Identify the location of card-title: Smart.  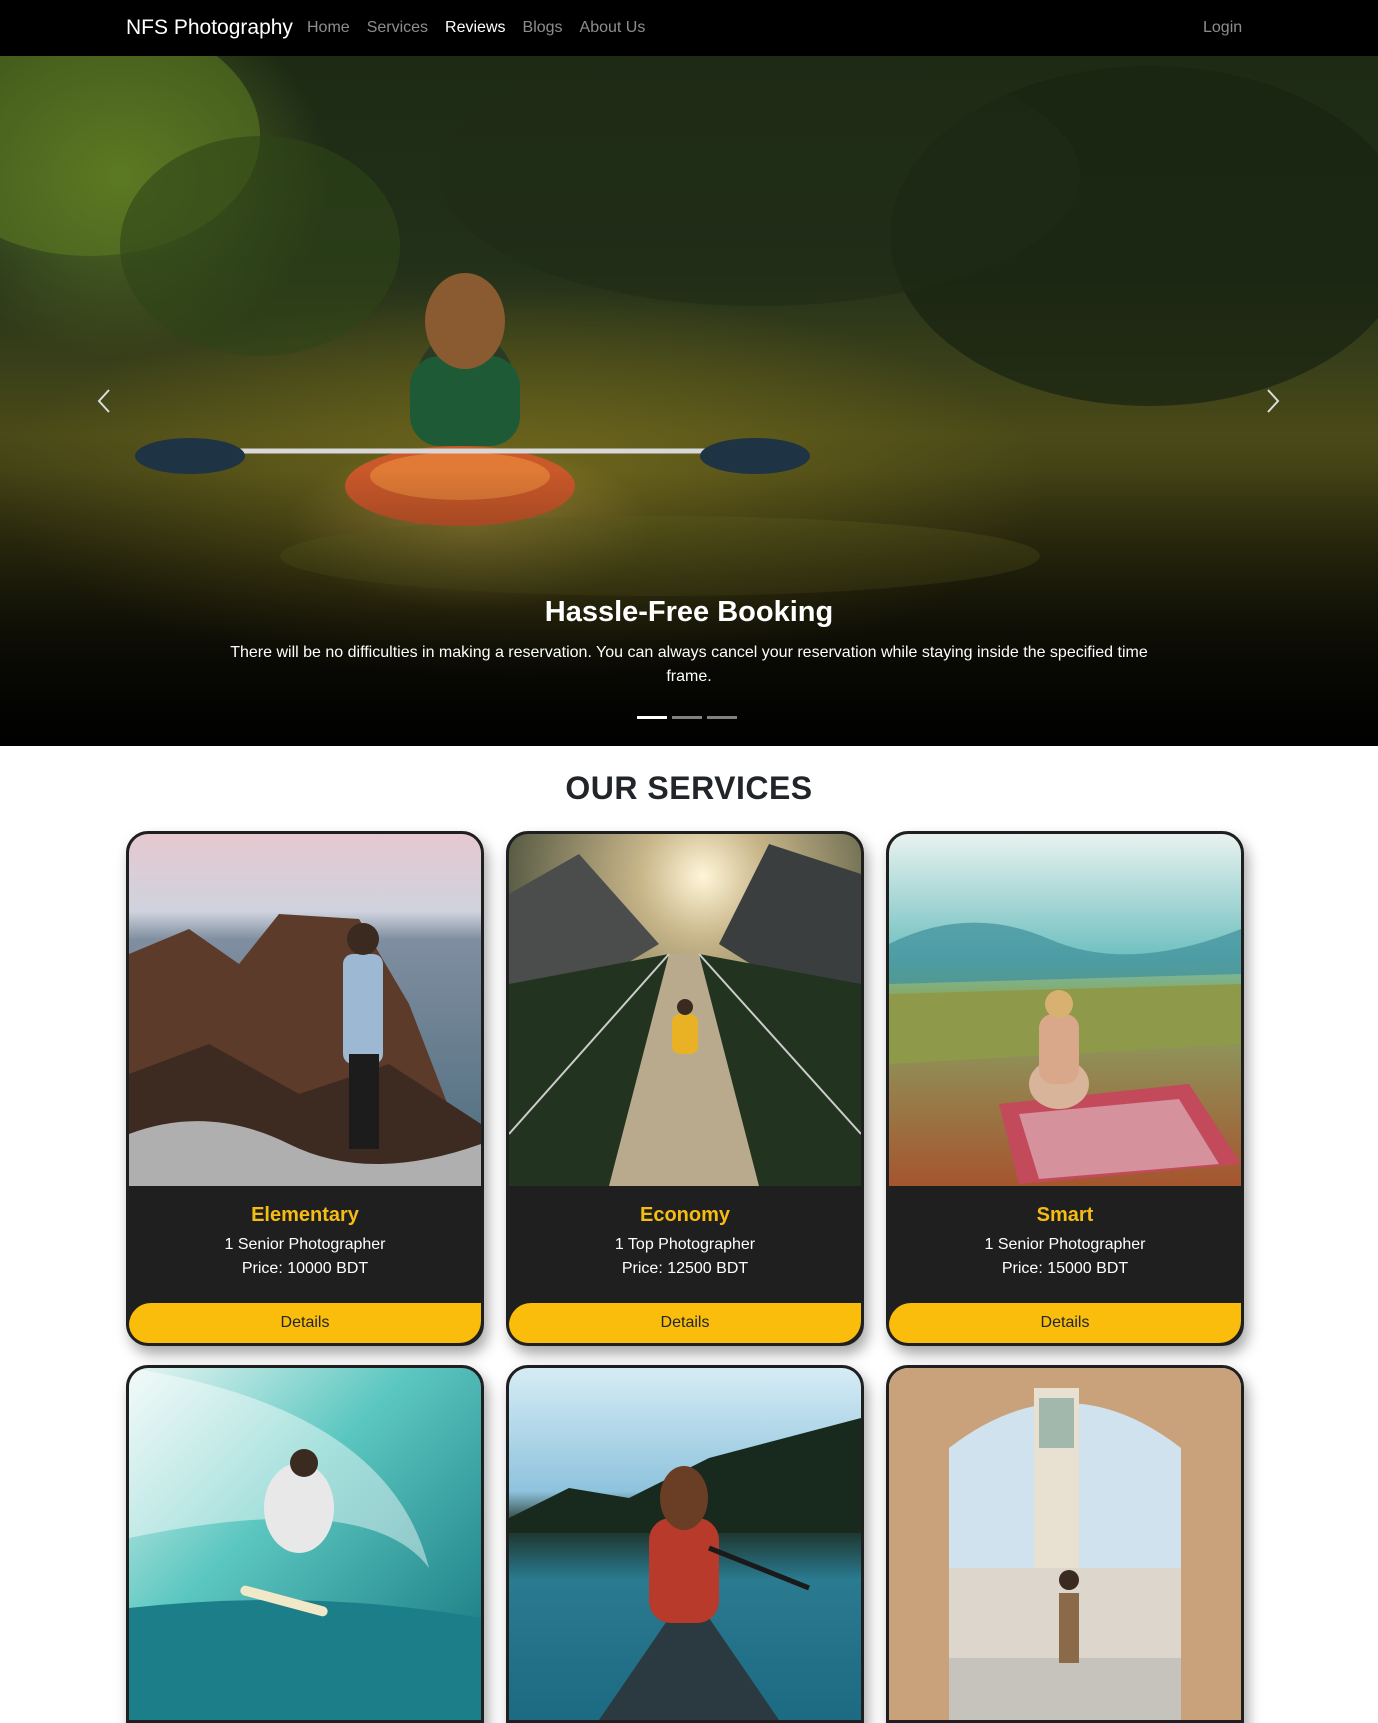
(1065, 1215).